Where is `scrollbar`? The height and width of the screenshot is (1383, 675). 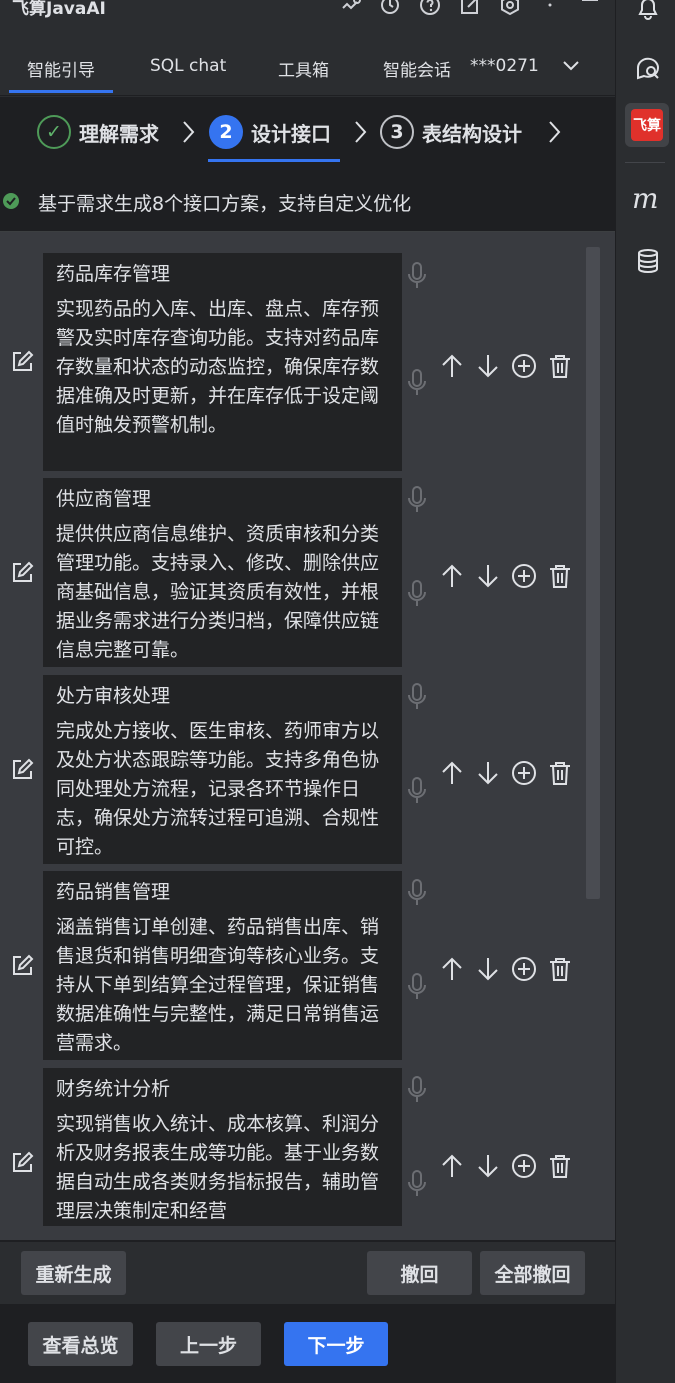 scrollbar is located at coordinates (593, 573).